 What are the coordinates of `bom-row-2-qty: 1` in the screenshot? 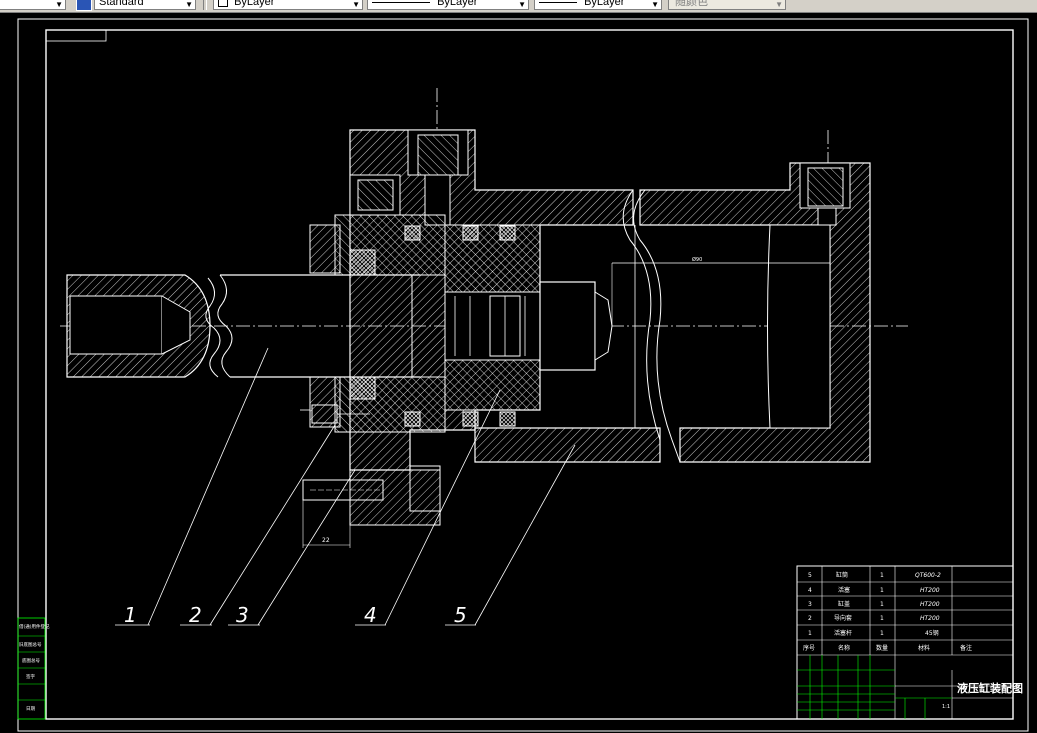 It's located at (882, 604).